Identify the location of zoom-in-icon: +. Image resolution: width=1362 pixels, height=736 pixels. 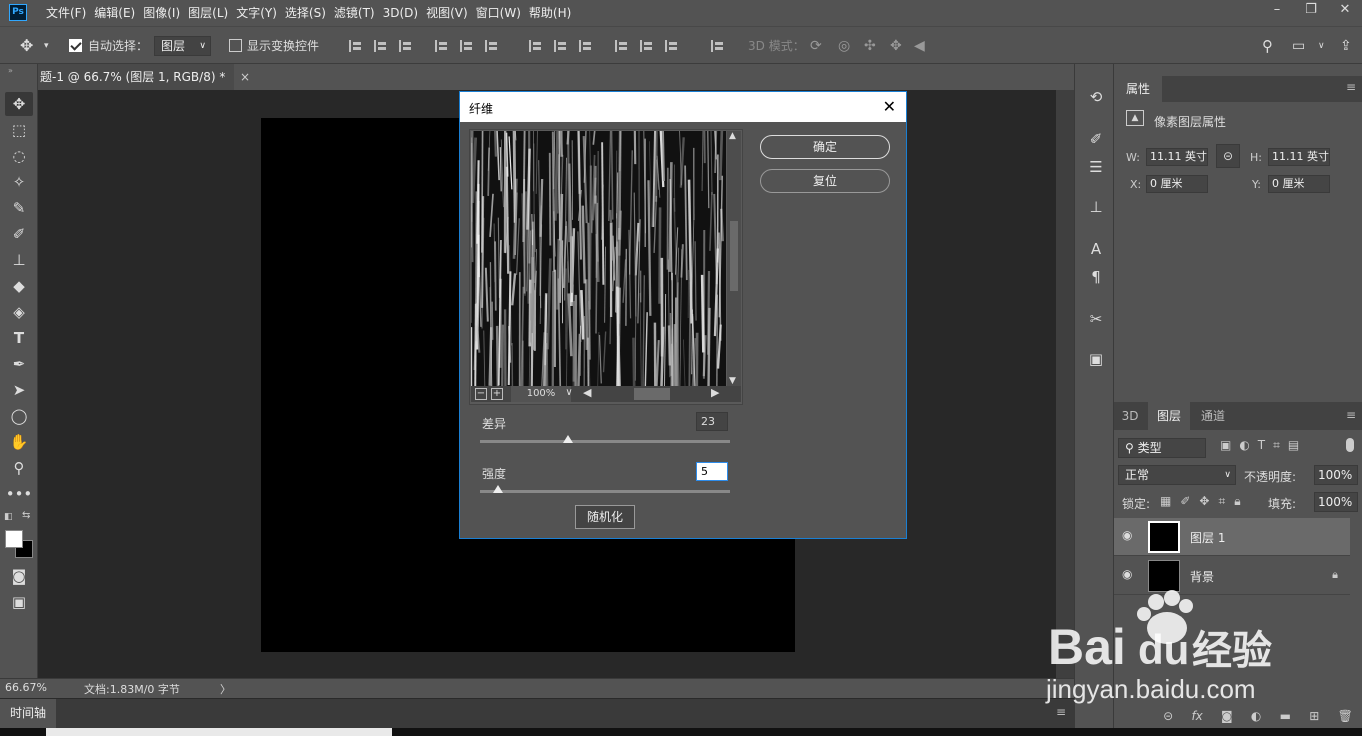
(497, 394).